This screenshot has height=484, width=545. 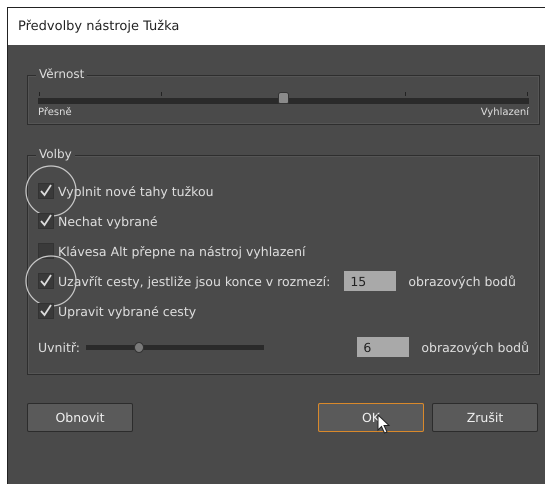 I want to click on group-legend: Volby, so click(x=55, y=154).